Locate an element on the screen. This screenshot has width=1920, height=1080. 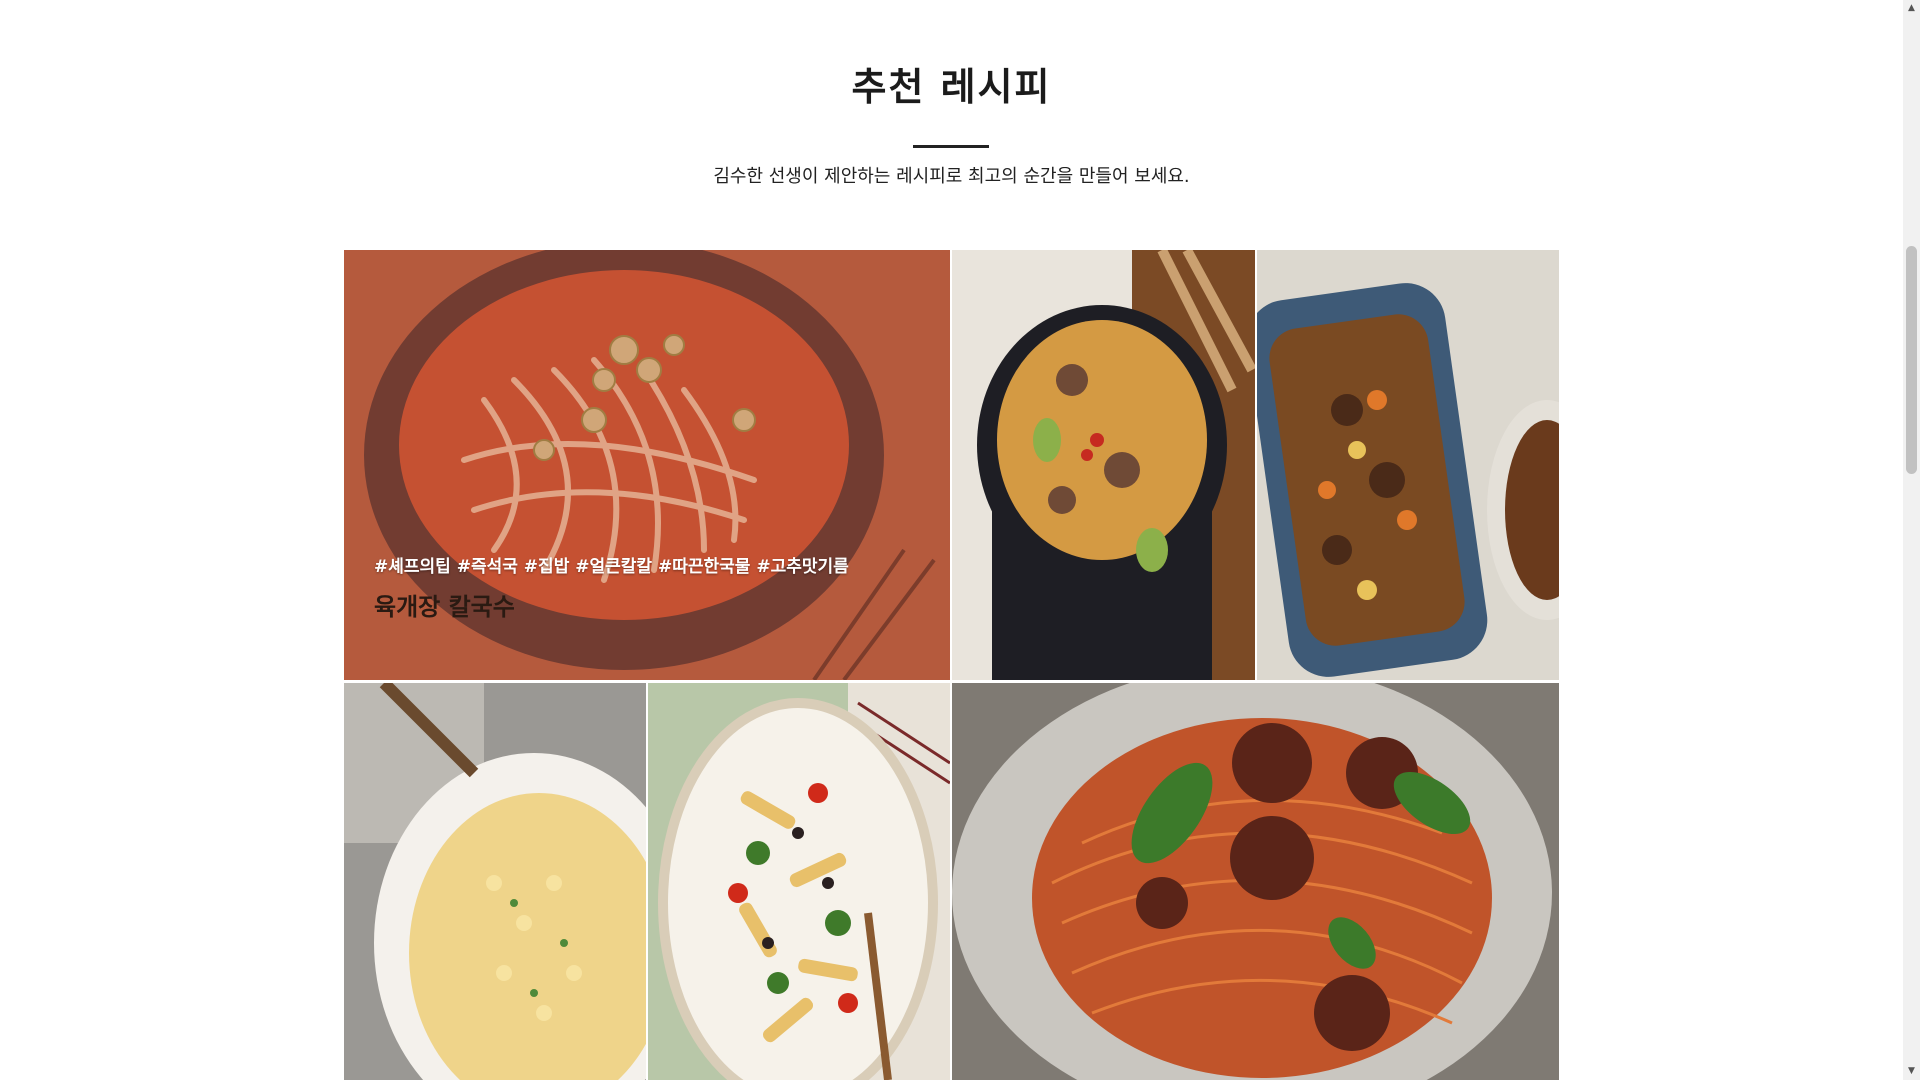
beef-stew-image is located at coordinates (1408, 465).